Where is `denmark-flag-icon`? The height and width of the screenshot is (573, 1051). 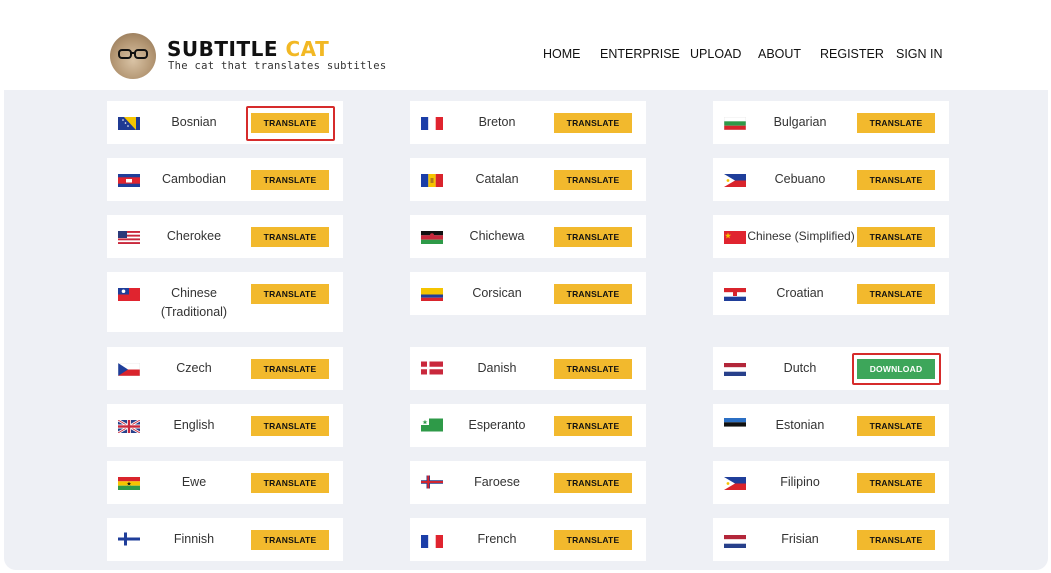
denmark-flag-icon is located at coordinates (432, 368).